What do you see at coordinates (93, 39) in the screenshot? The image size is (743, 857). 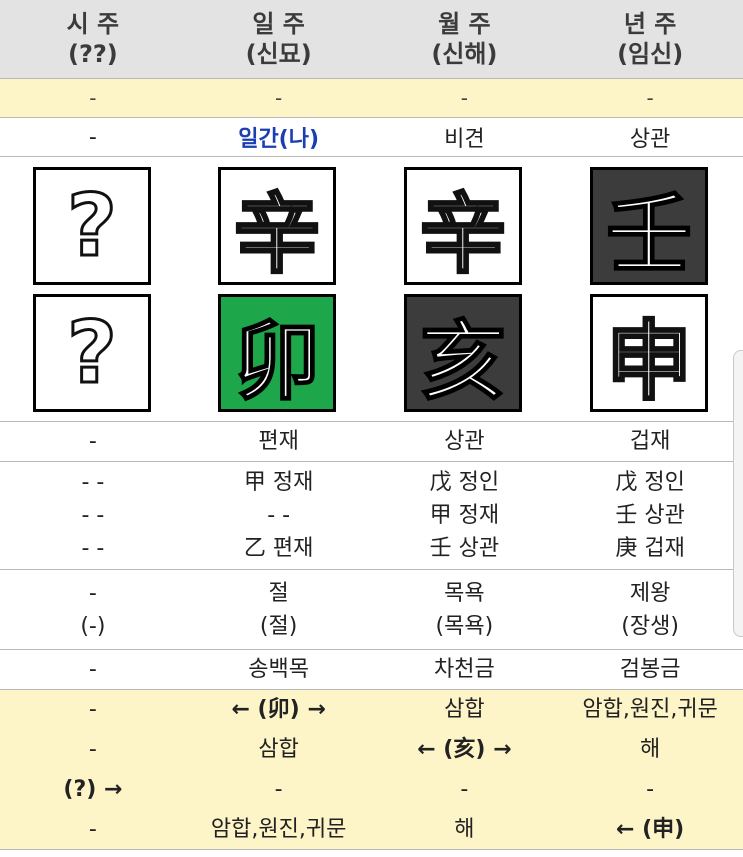 I see `hour-pillar-header: 시 주 (??)` at bounding box center [93, 39].